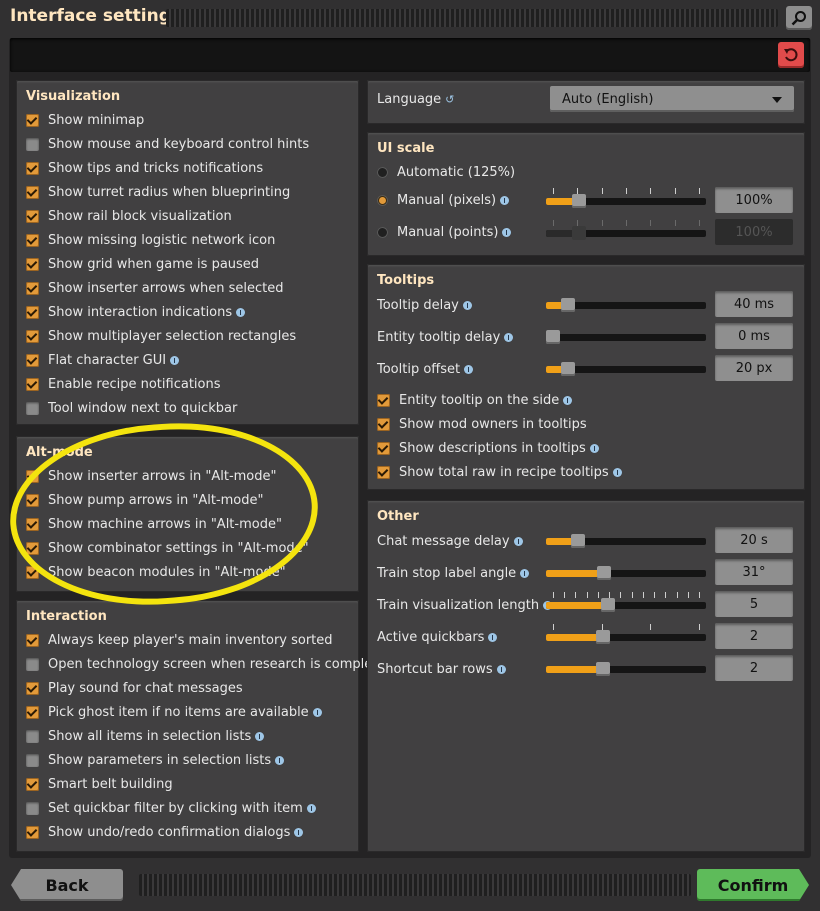  Describe the element at coordinates (134, 688) in the screenshot. I see `interaction-checkbox-row: Play sound for chat messages` at that location.